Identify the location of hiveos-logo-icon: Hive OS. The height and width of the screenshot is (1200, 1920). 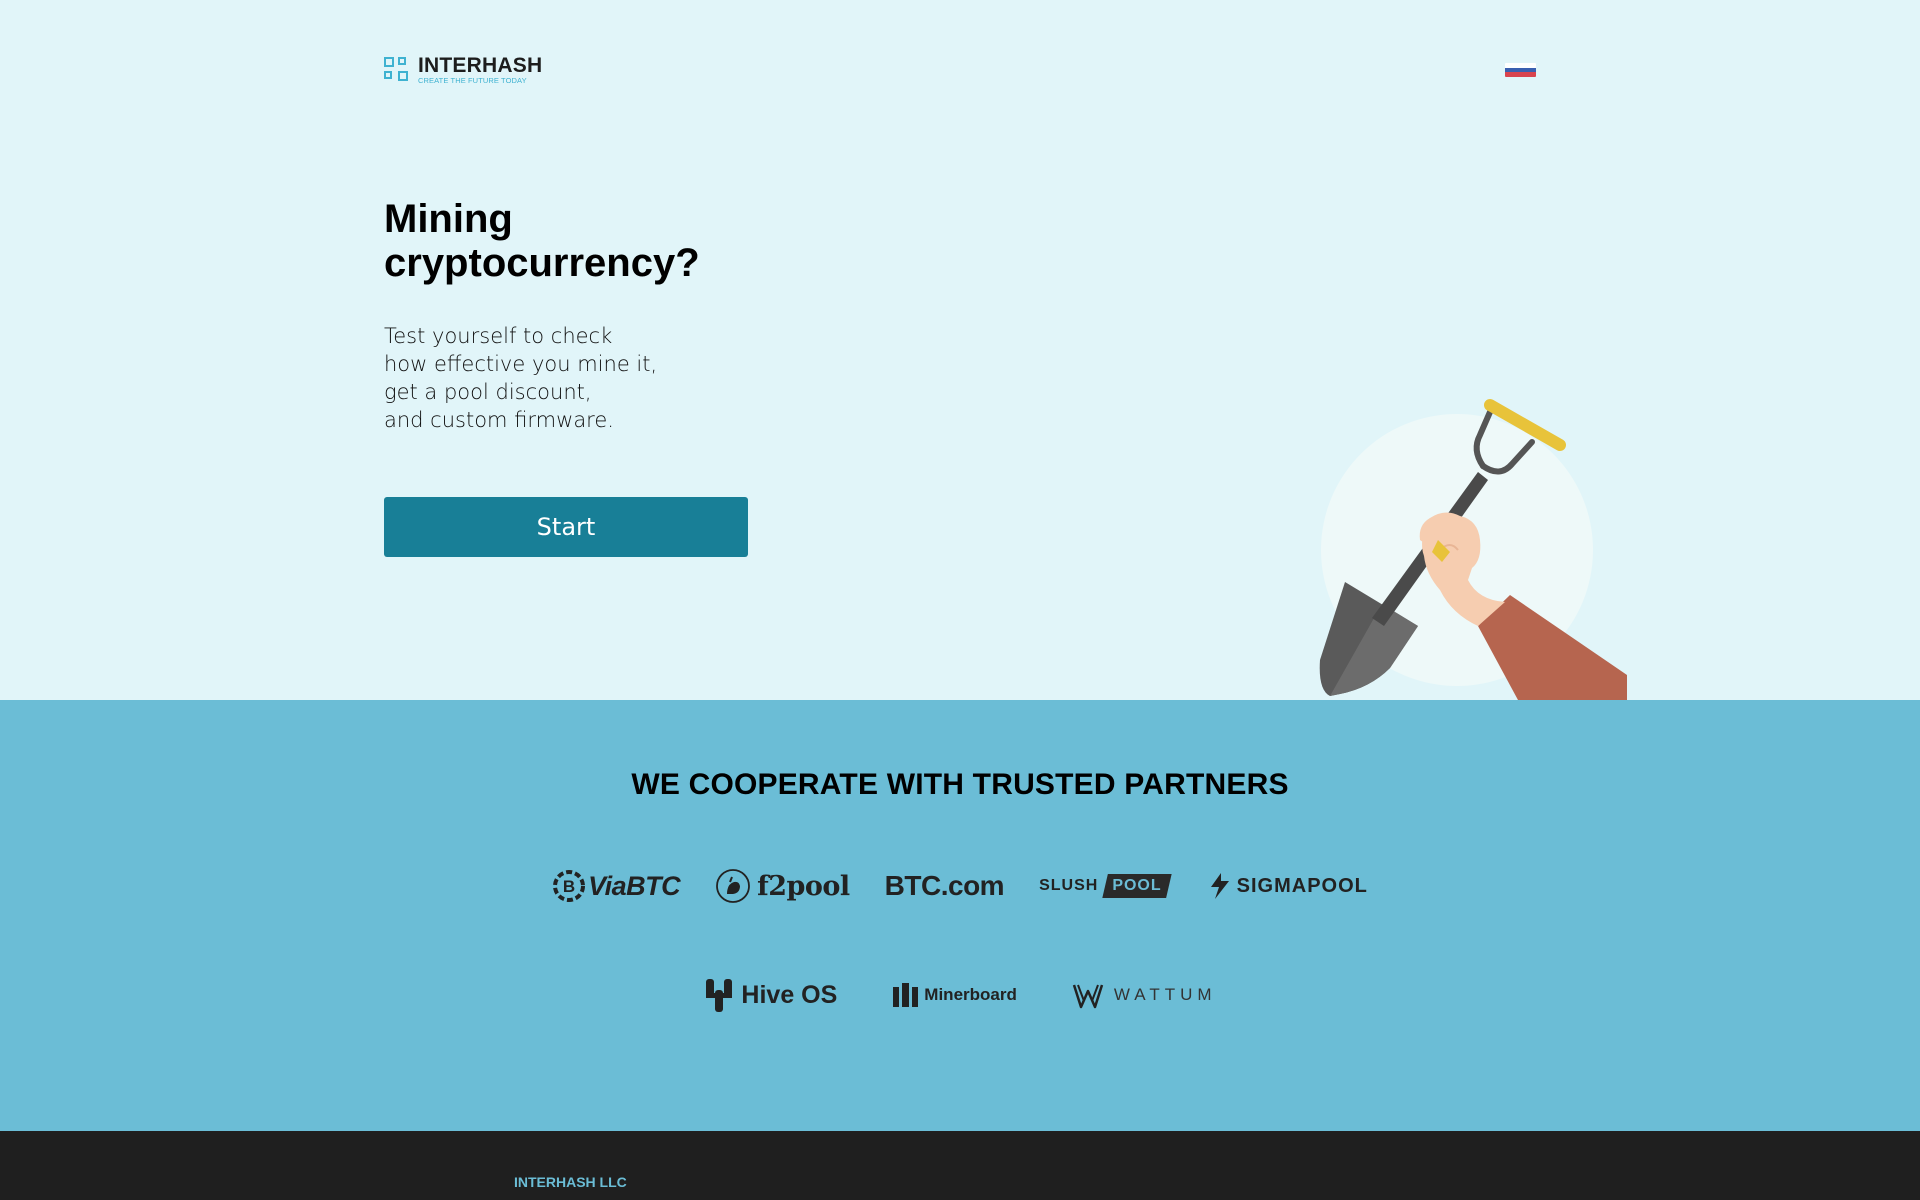
(770, 995).